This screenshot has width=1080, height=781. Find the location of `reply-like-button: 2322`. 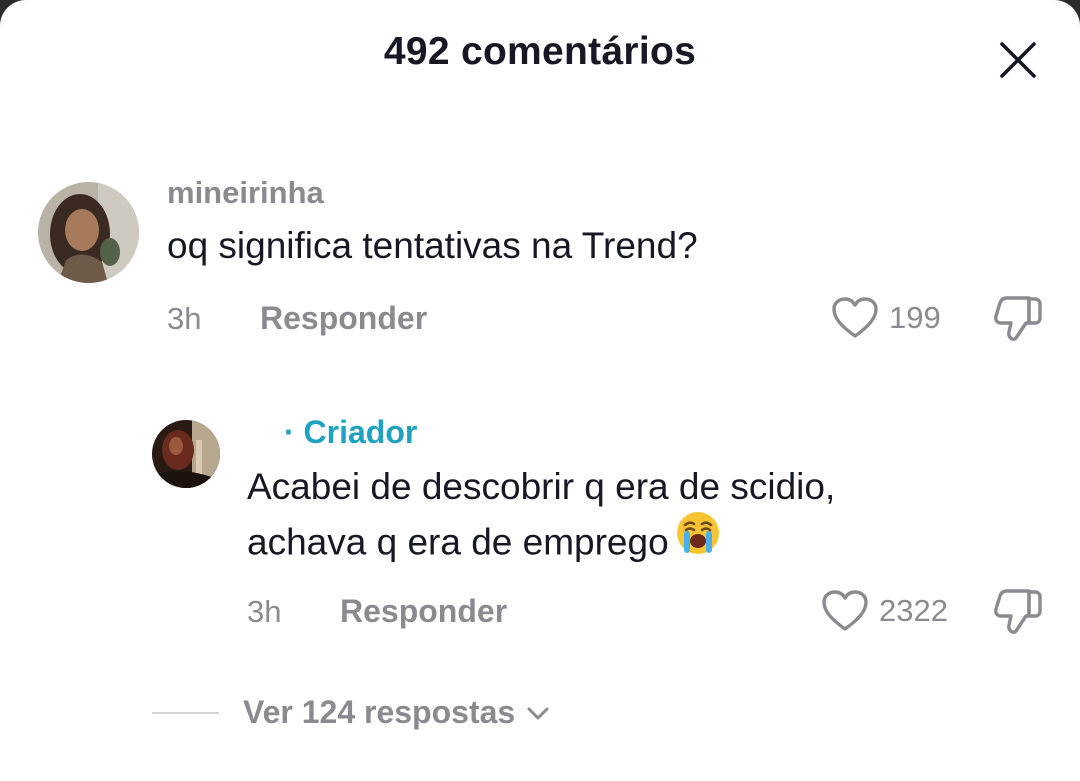

reply-like-button: 2322 is located at coordinates (884, 611).